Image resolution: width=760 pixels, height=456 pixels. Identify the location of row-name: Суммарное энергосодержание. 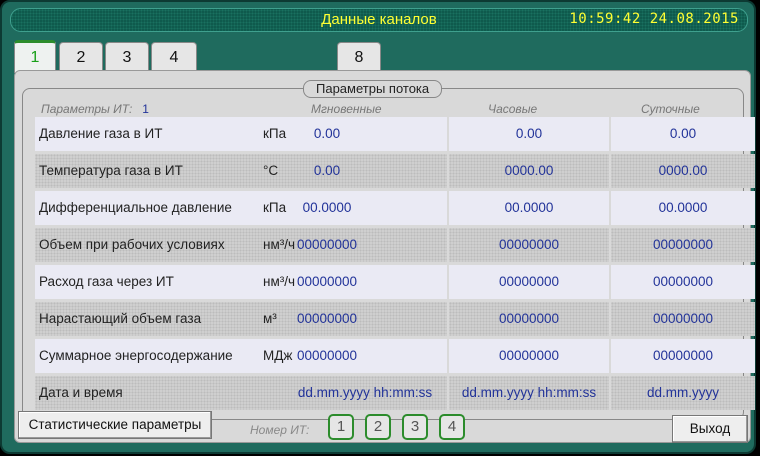
(136, 355).